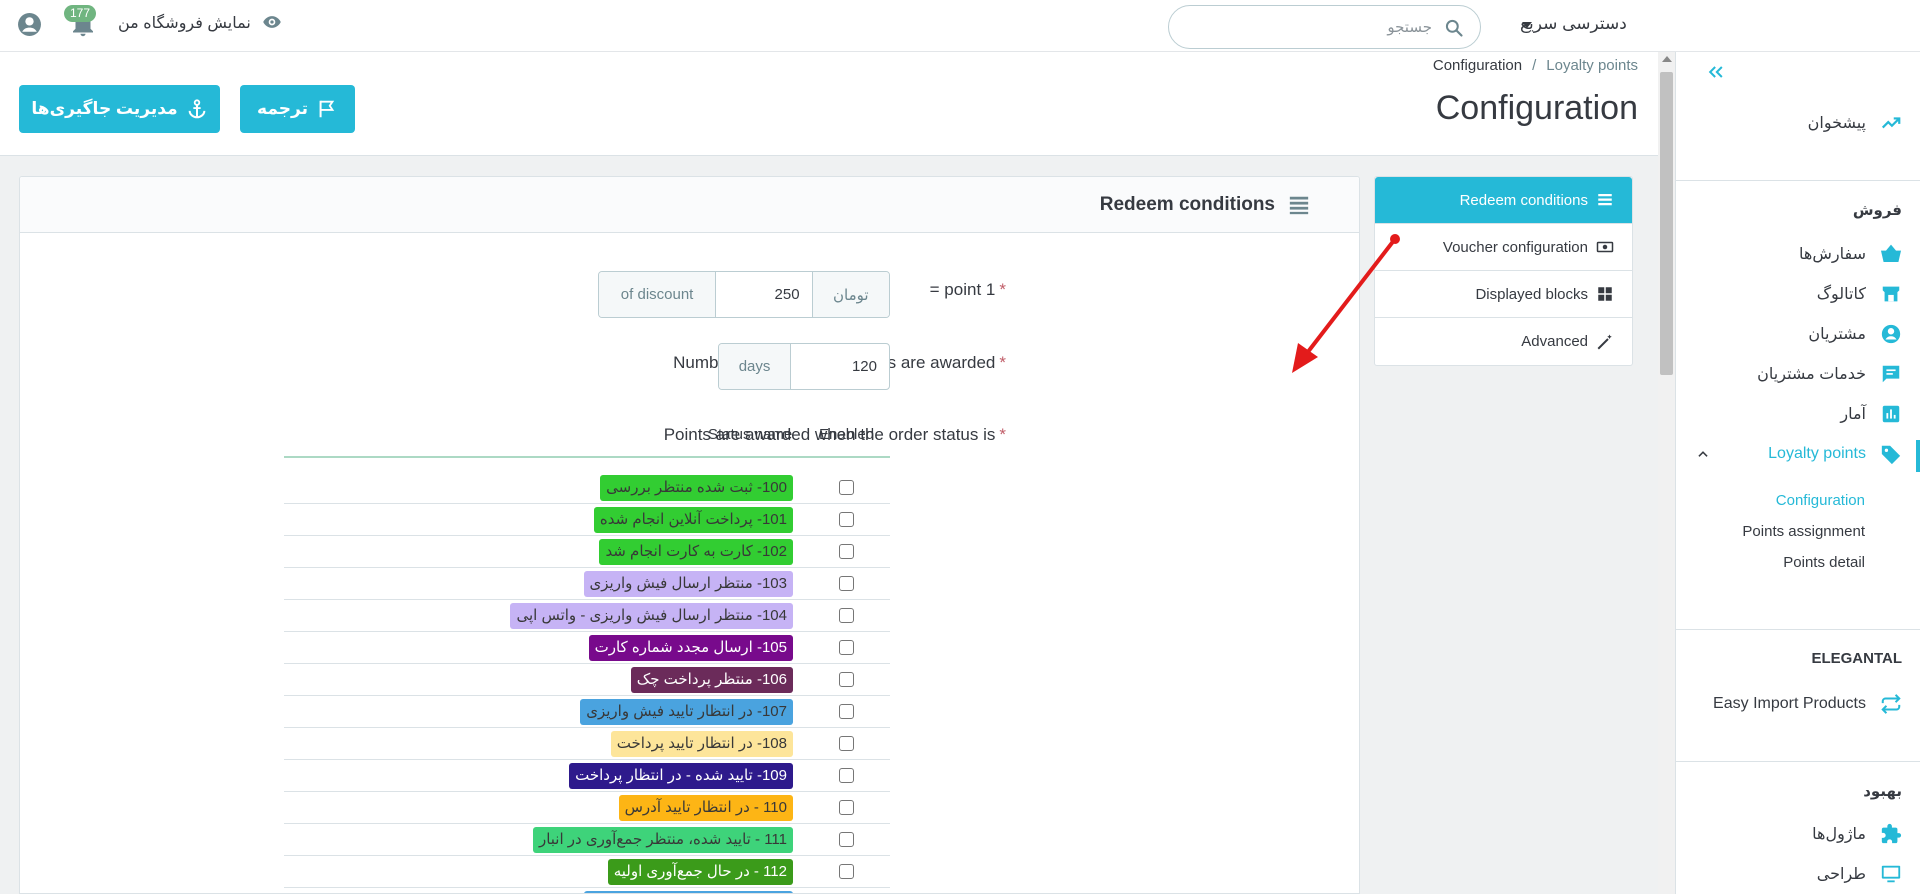  I want to click on notifications-count-badge: 177, so click(80, 13).